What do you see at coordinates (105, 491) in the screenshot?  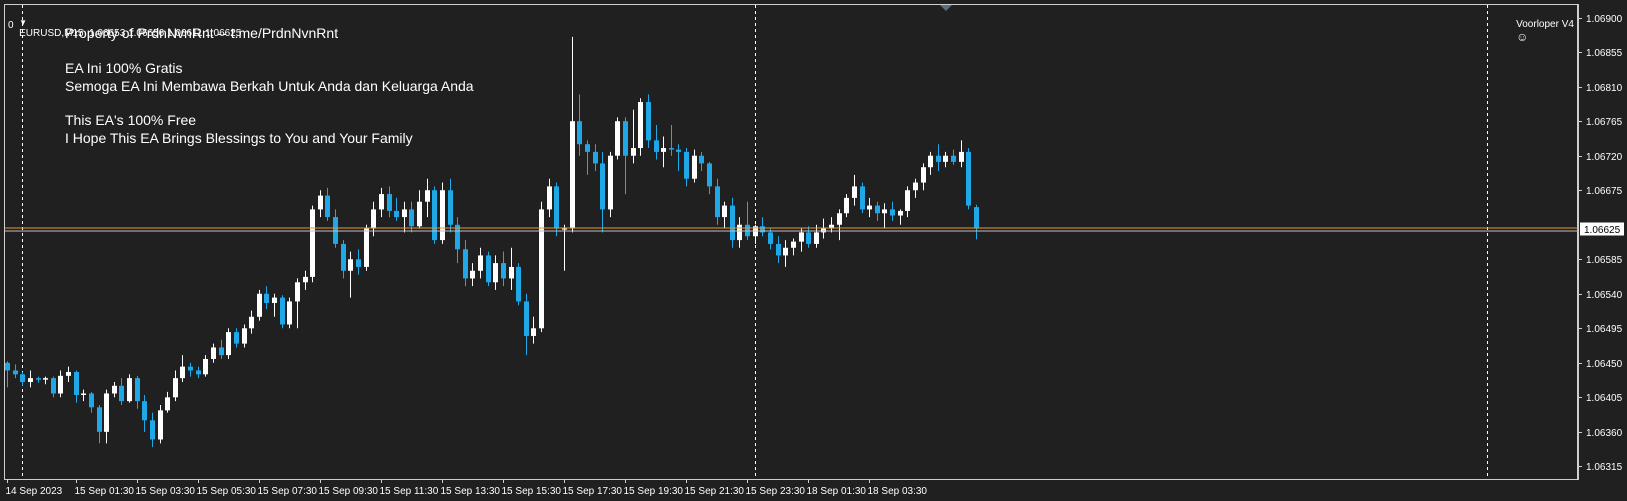 I see `x-tick-label: 15 Sep 01:30` at bounding box center [105, 491].